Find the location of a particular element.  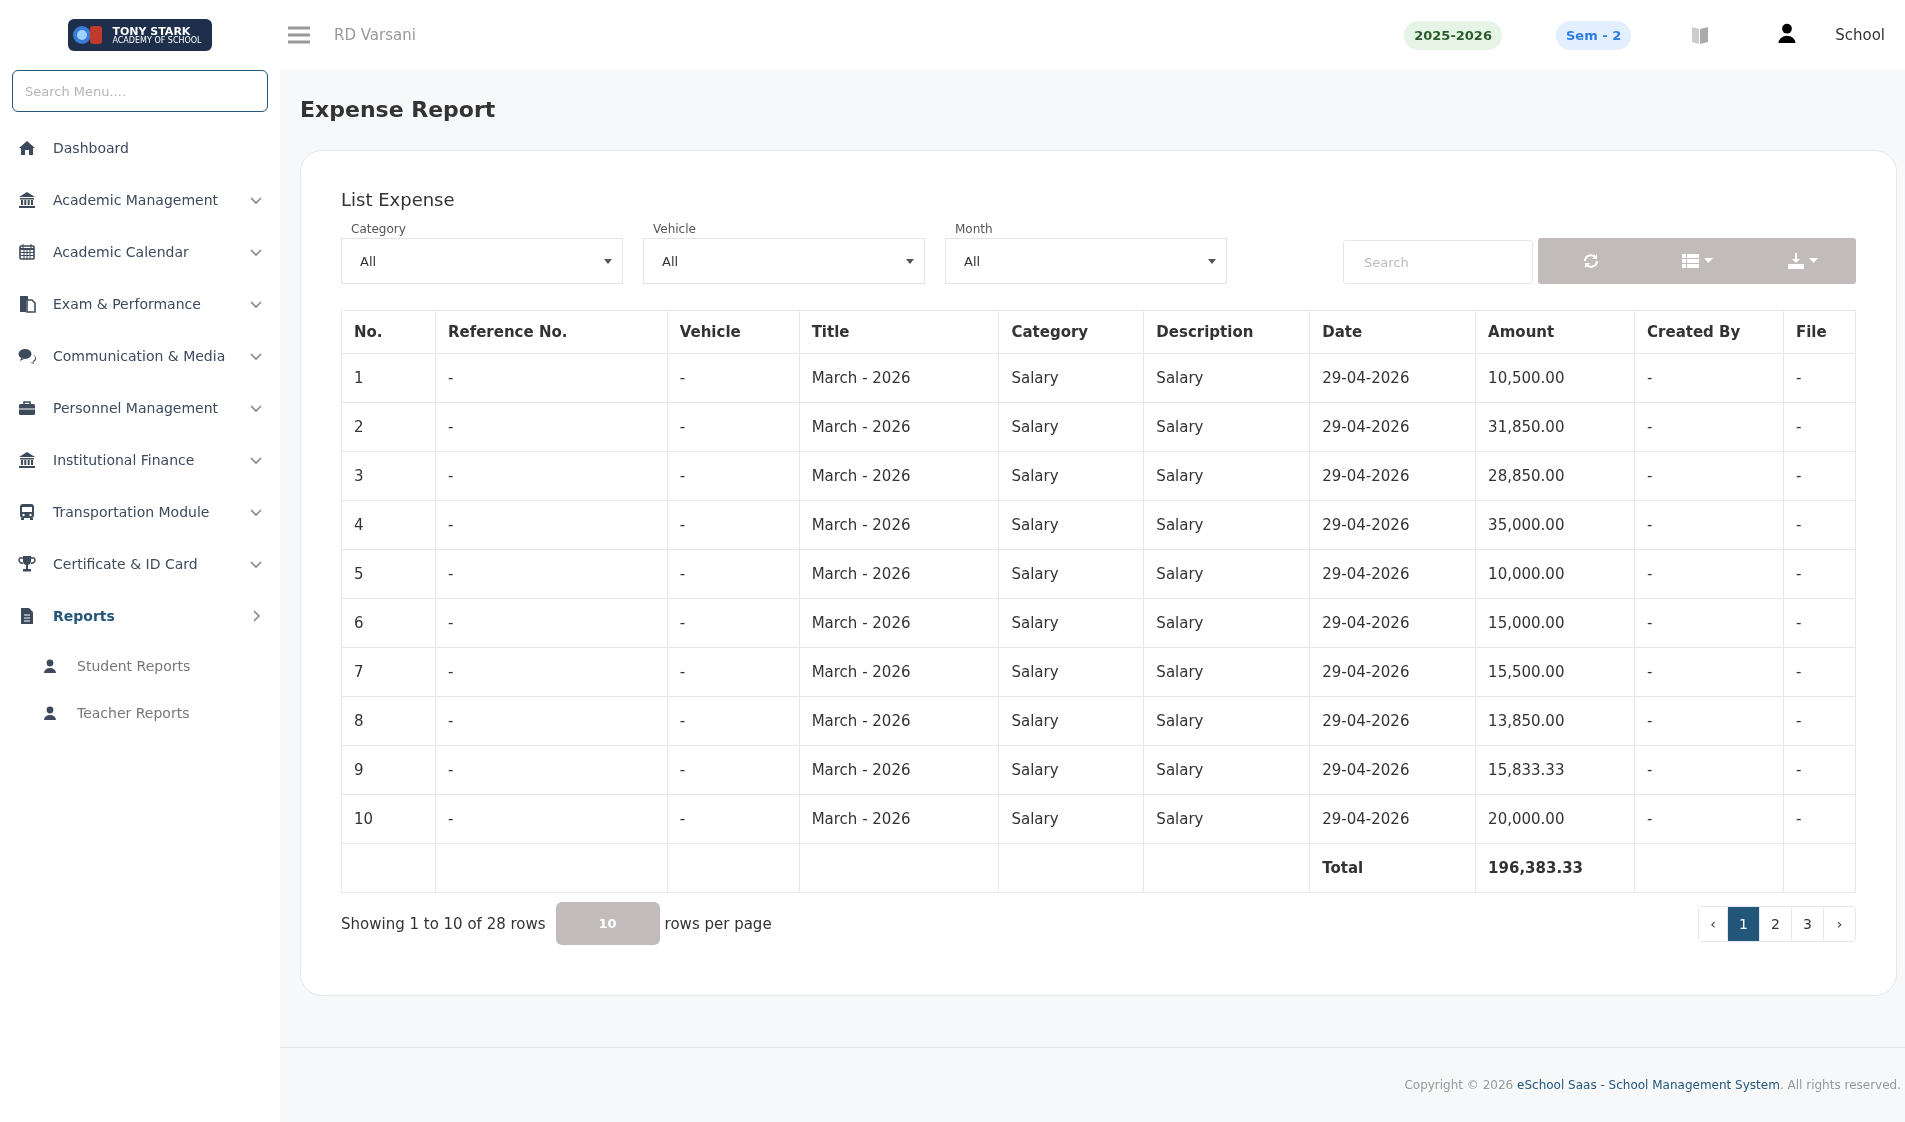

sidebar-subitem: Teacher Reports is located at coordinates (140, 712).